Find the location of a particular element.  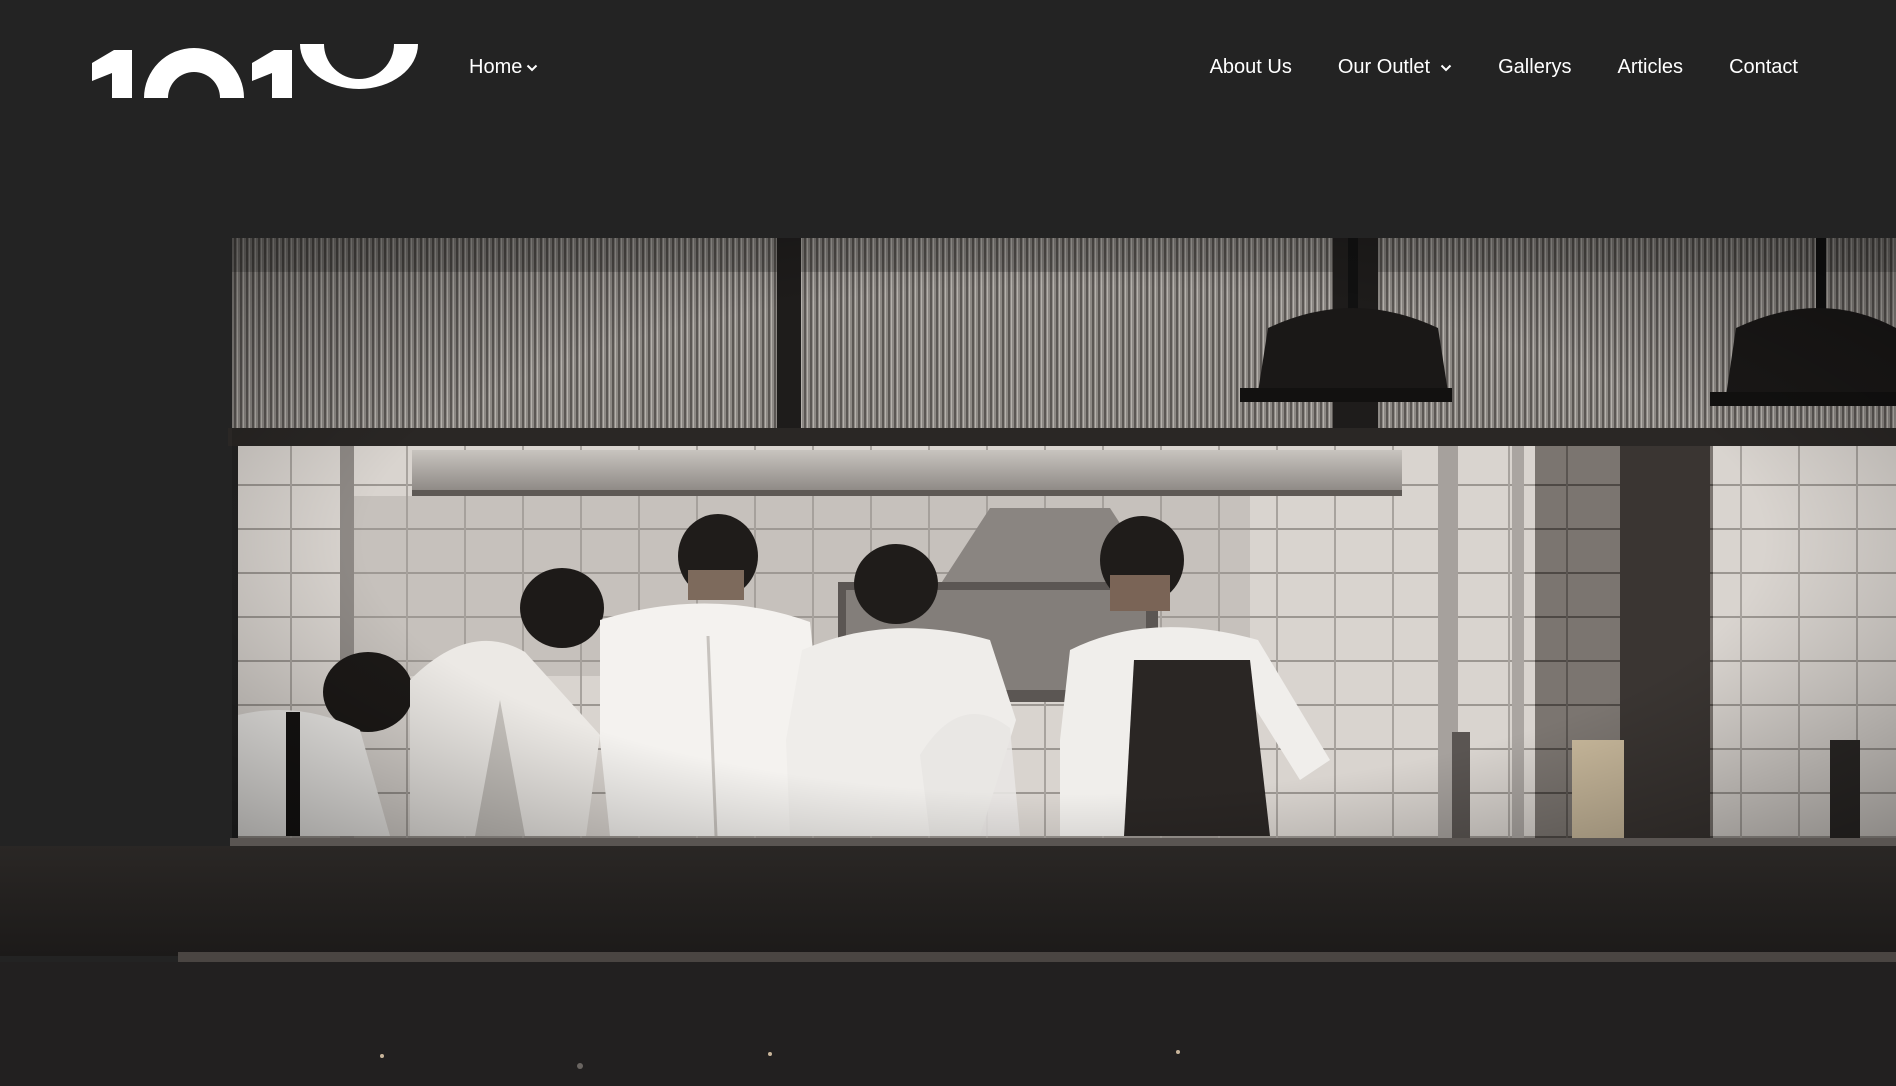

nav-home: Home is located at coordinates (503, 67).